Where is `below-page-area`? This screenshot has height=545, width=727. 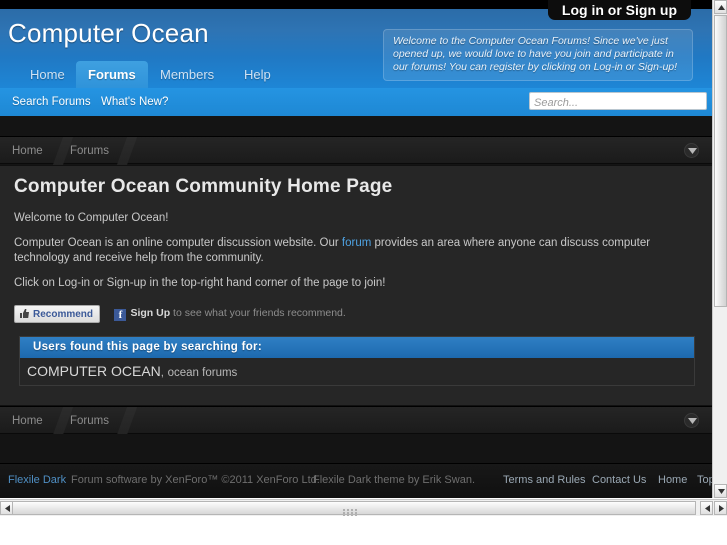
below-page-area is located at coordinates (363, 530).